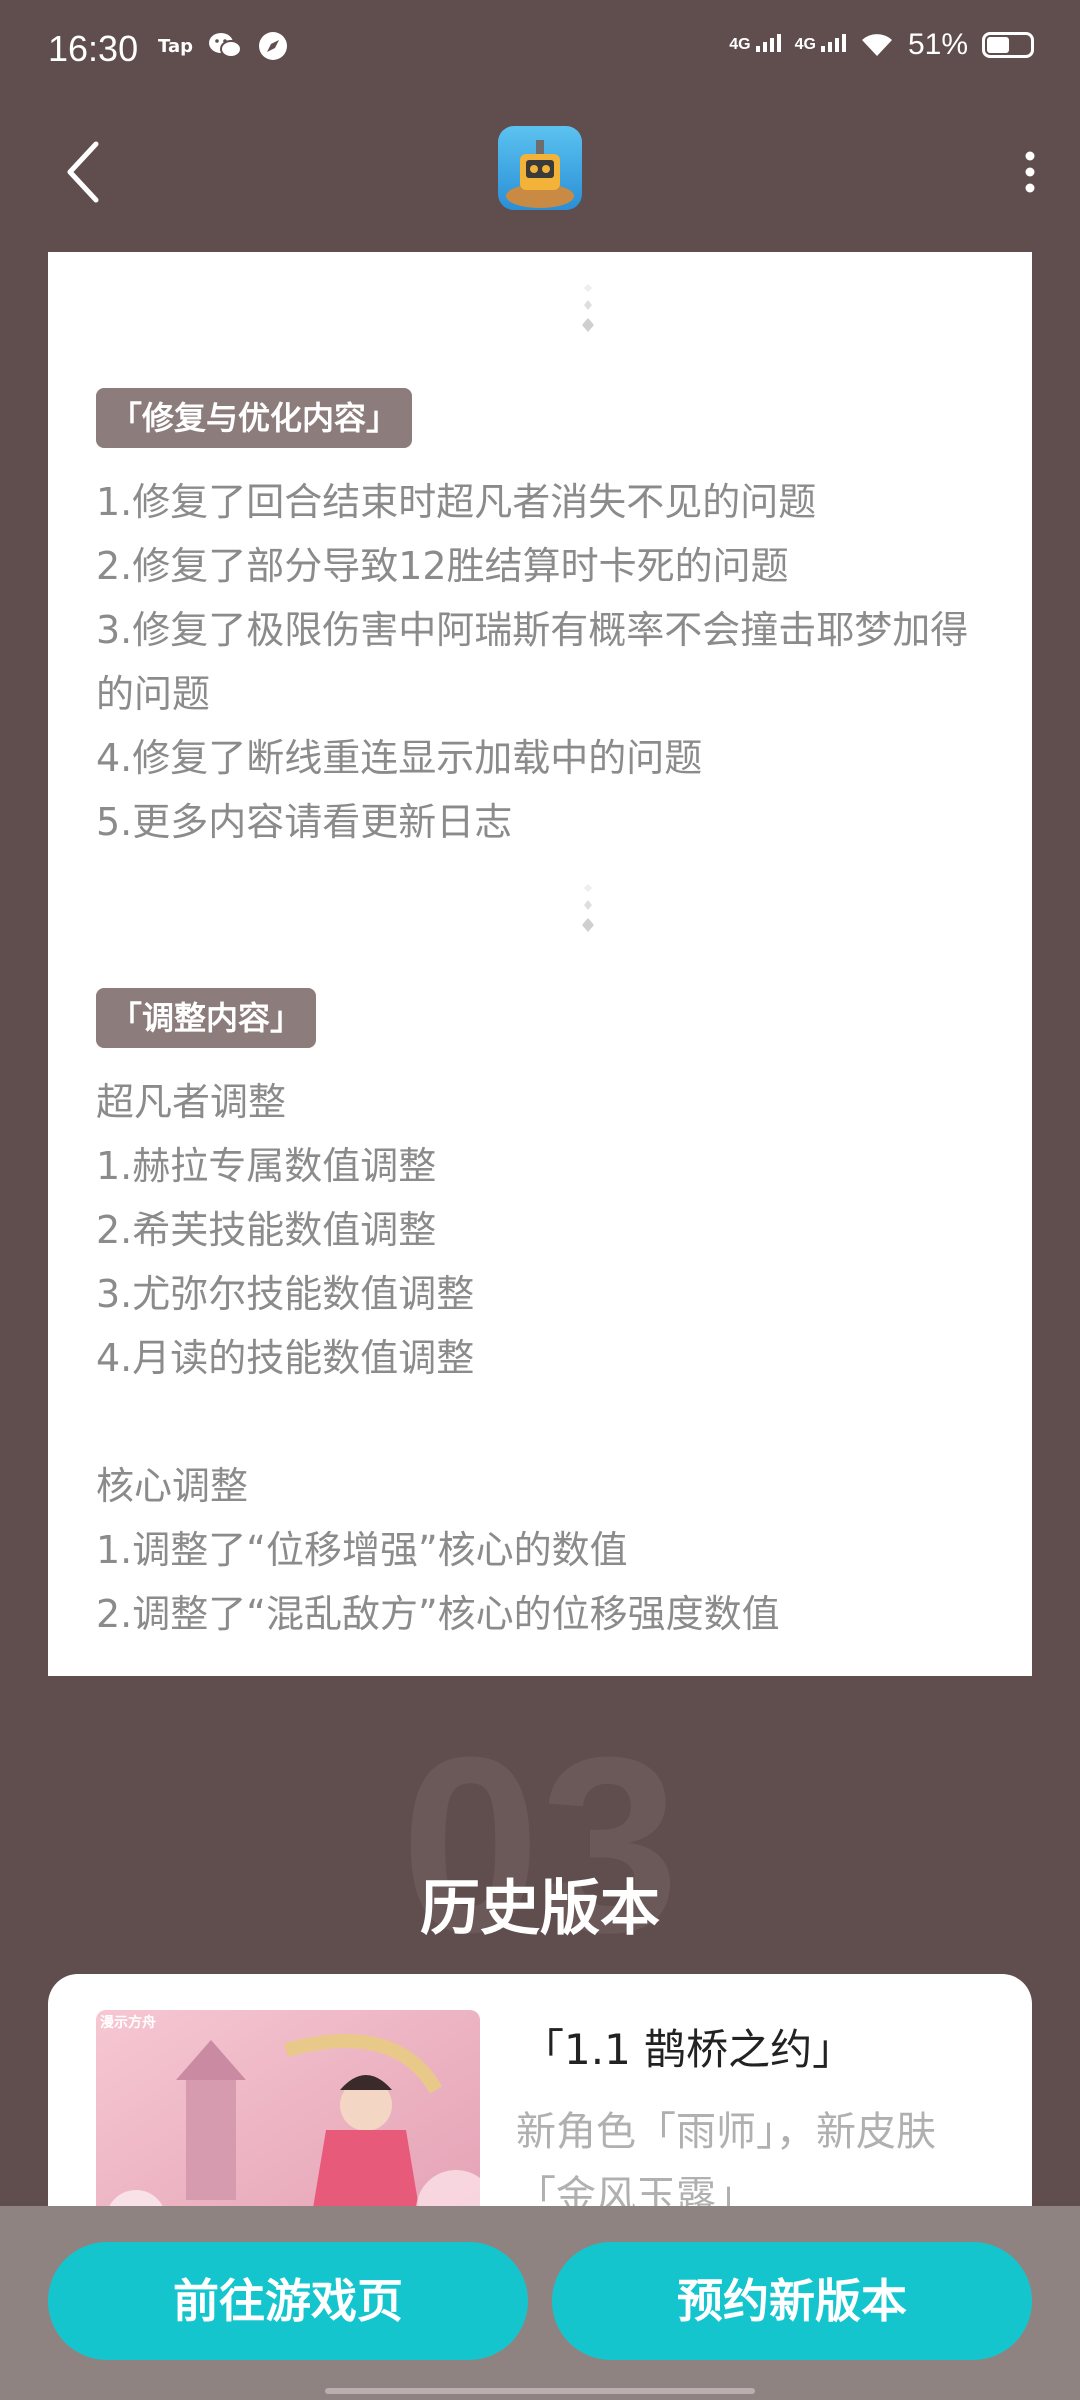  What do you see at coordinates (540, 2391) in the screenshot?
I see `home-indicator` at bounding box center [540, 2391].